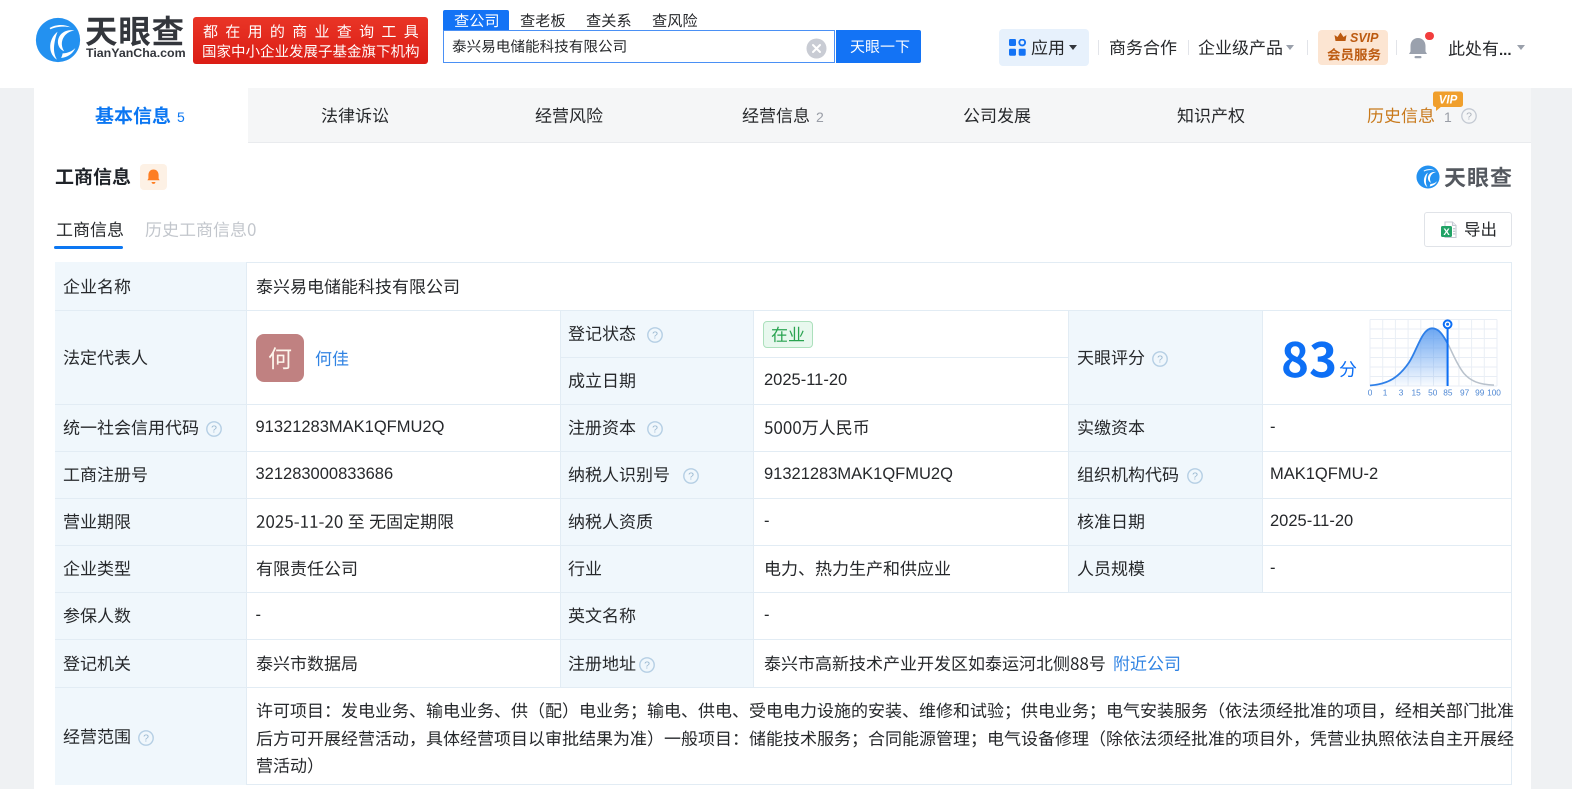 The image size is (1572, 789). I want to click on svg-text: 99, so click(1480, 393).